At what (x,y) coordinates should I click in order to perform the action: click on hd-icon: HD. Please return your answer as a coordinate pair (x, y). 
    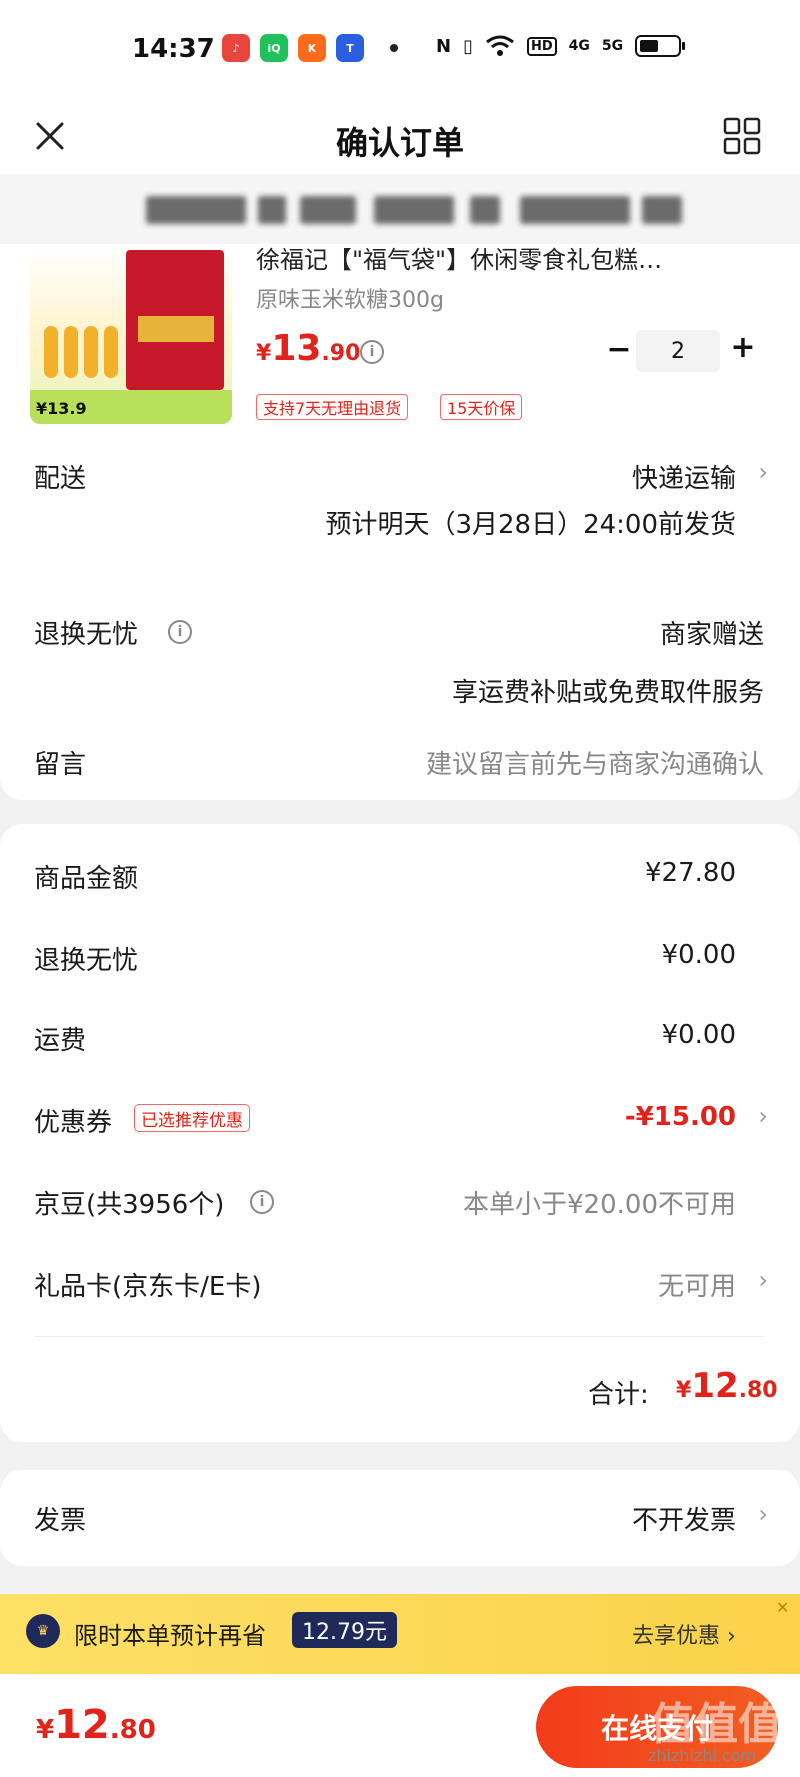
    Looking at the image, I should click on (541, 46).